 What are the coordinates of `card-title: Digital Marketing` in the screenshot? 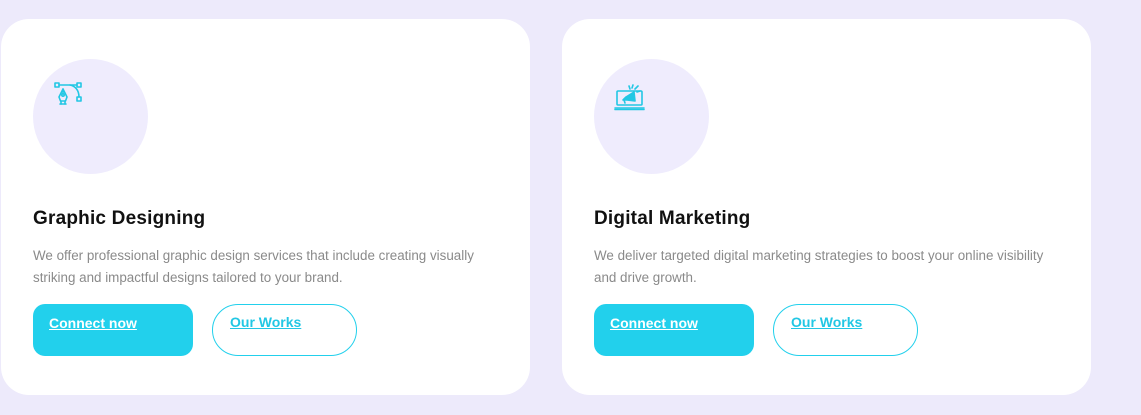 It's located at (672, 218).